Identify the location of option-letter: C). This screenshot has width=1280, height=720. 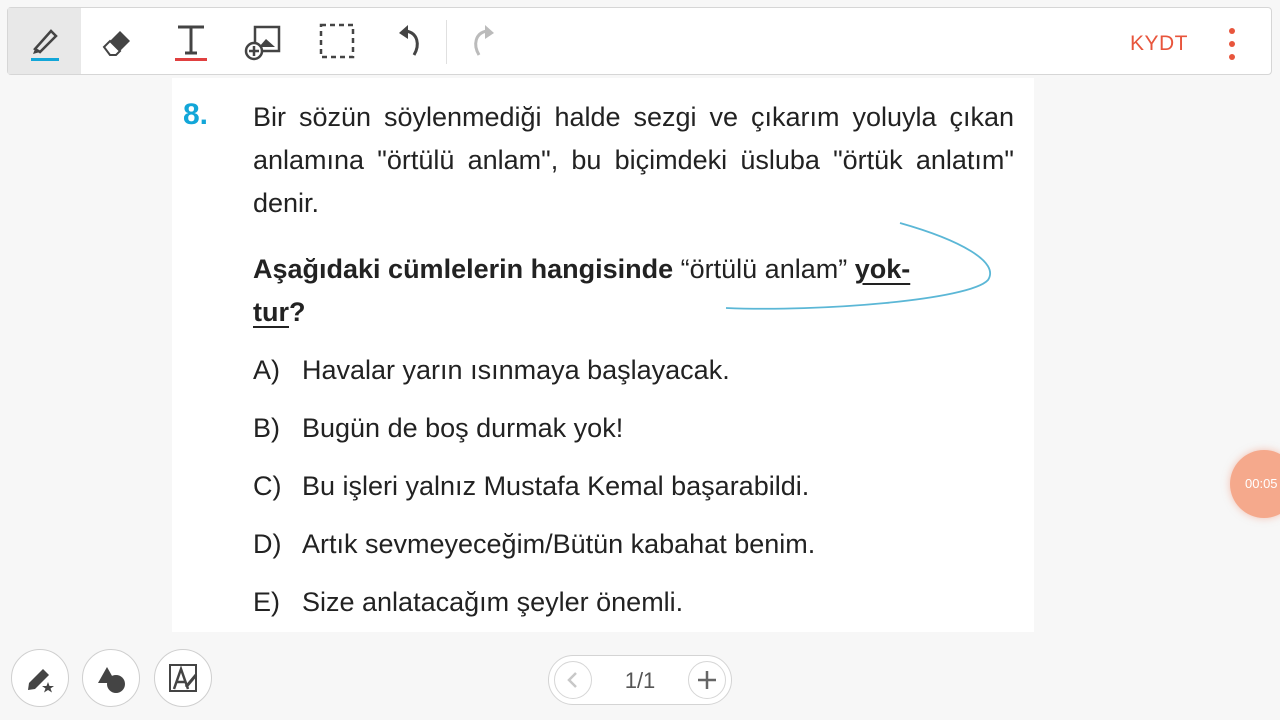
(267, 486).